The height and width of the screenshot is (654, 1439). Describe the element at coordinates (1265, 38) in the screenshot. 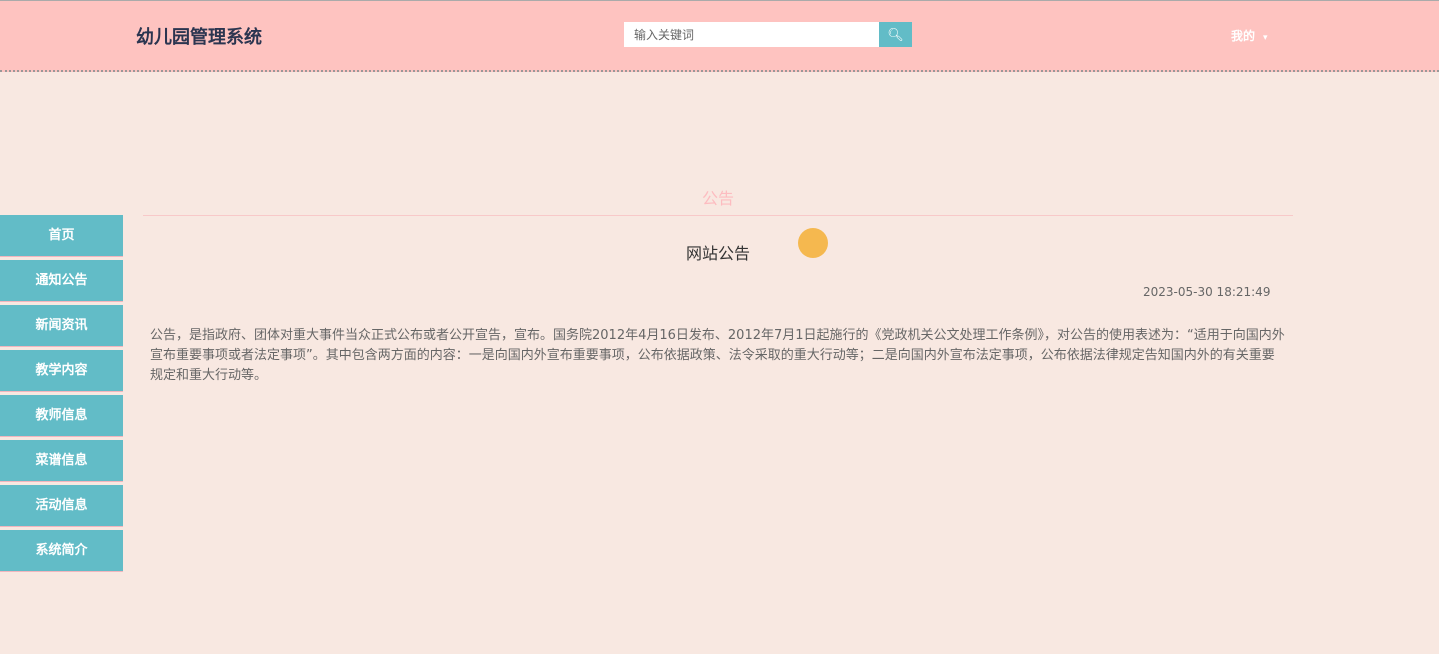

I see `chevron-down-icon: ▾` at that location.